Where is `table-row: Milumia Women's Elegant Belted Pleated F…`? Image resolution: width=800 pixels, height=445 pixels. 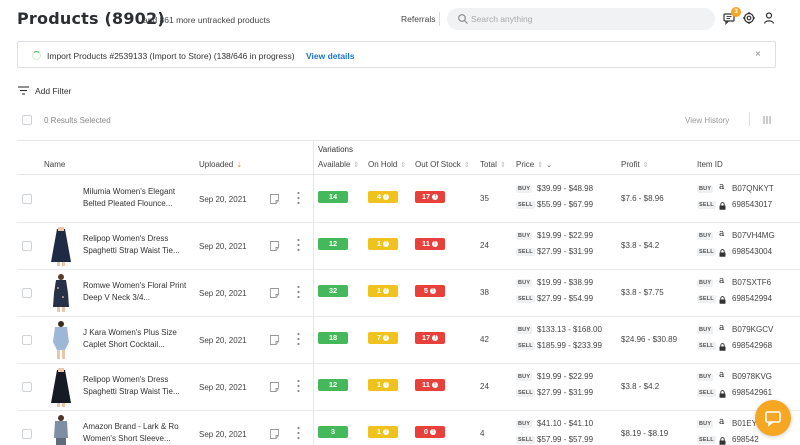
table-row: Milumia Women's Elegant Belted Pleated F… is located at coordinates (400, 199).